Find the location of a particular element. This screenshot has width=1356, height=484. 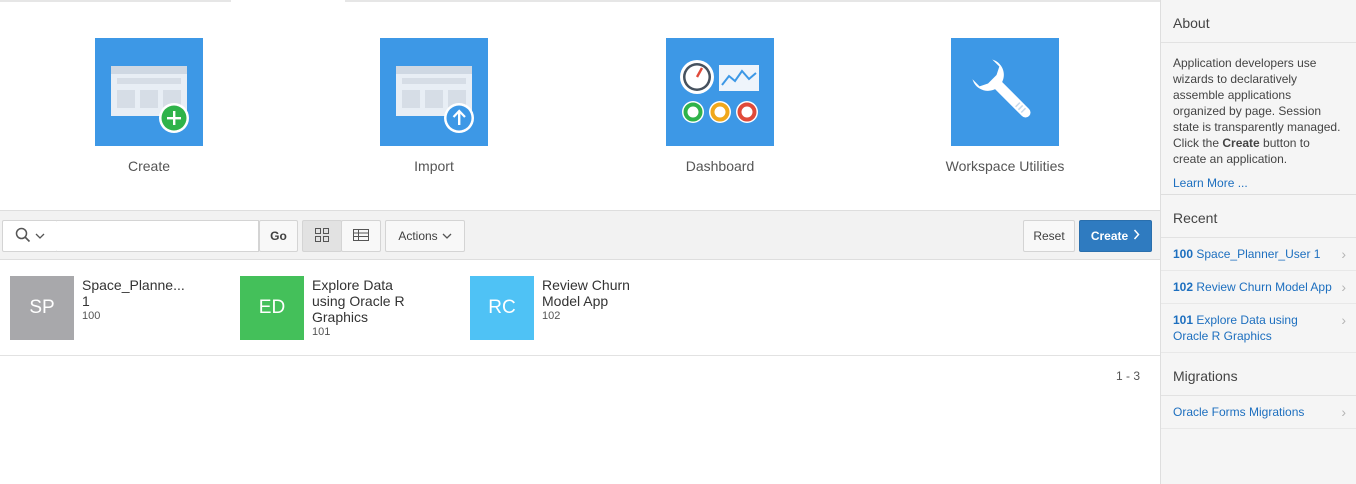

migrations-heading: Migrations is located at coordinates (1258, 374).